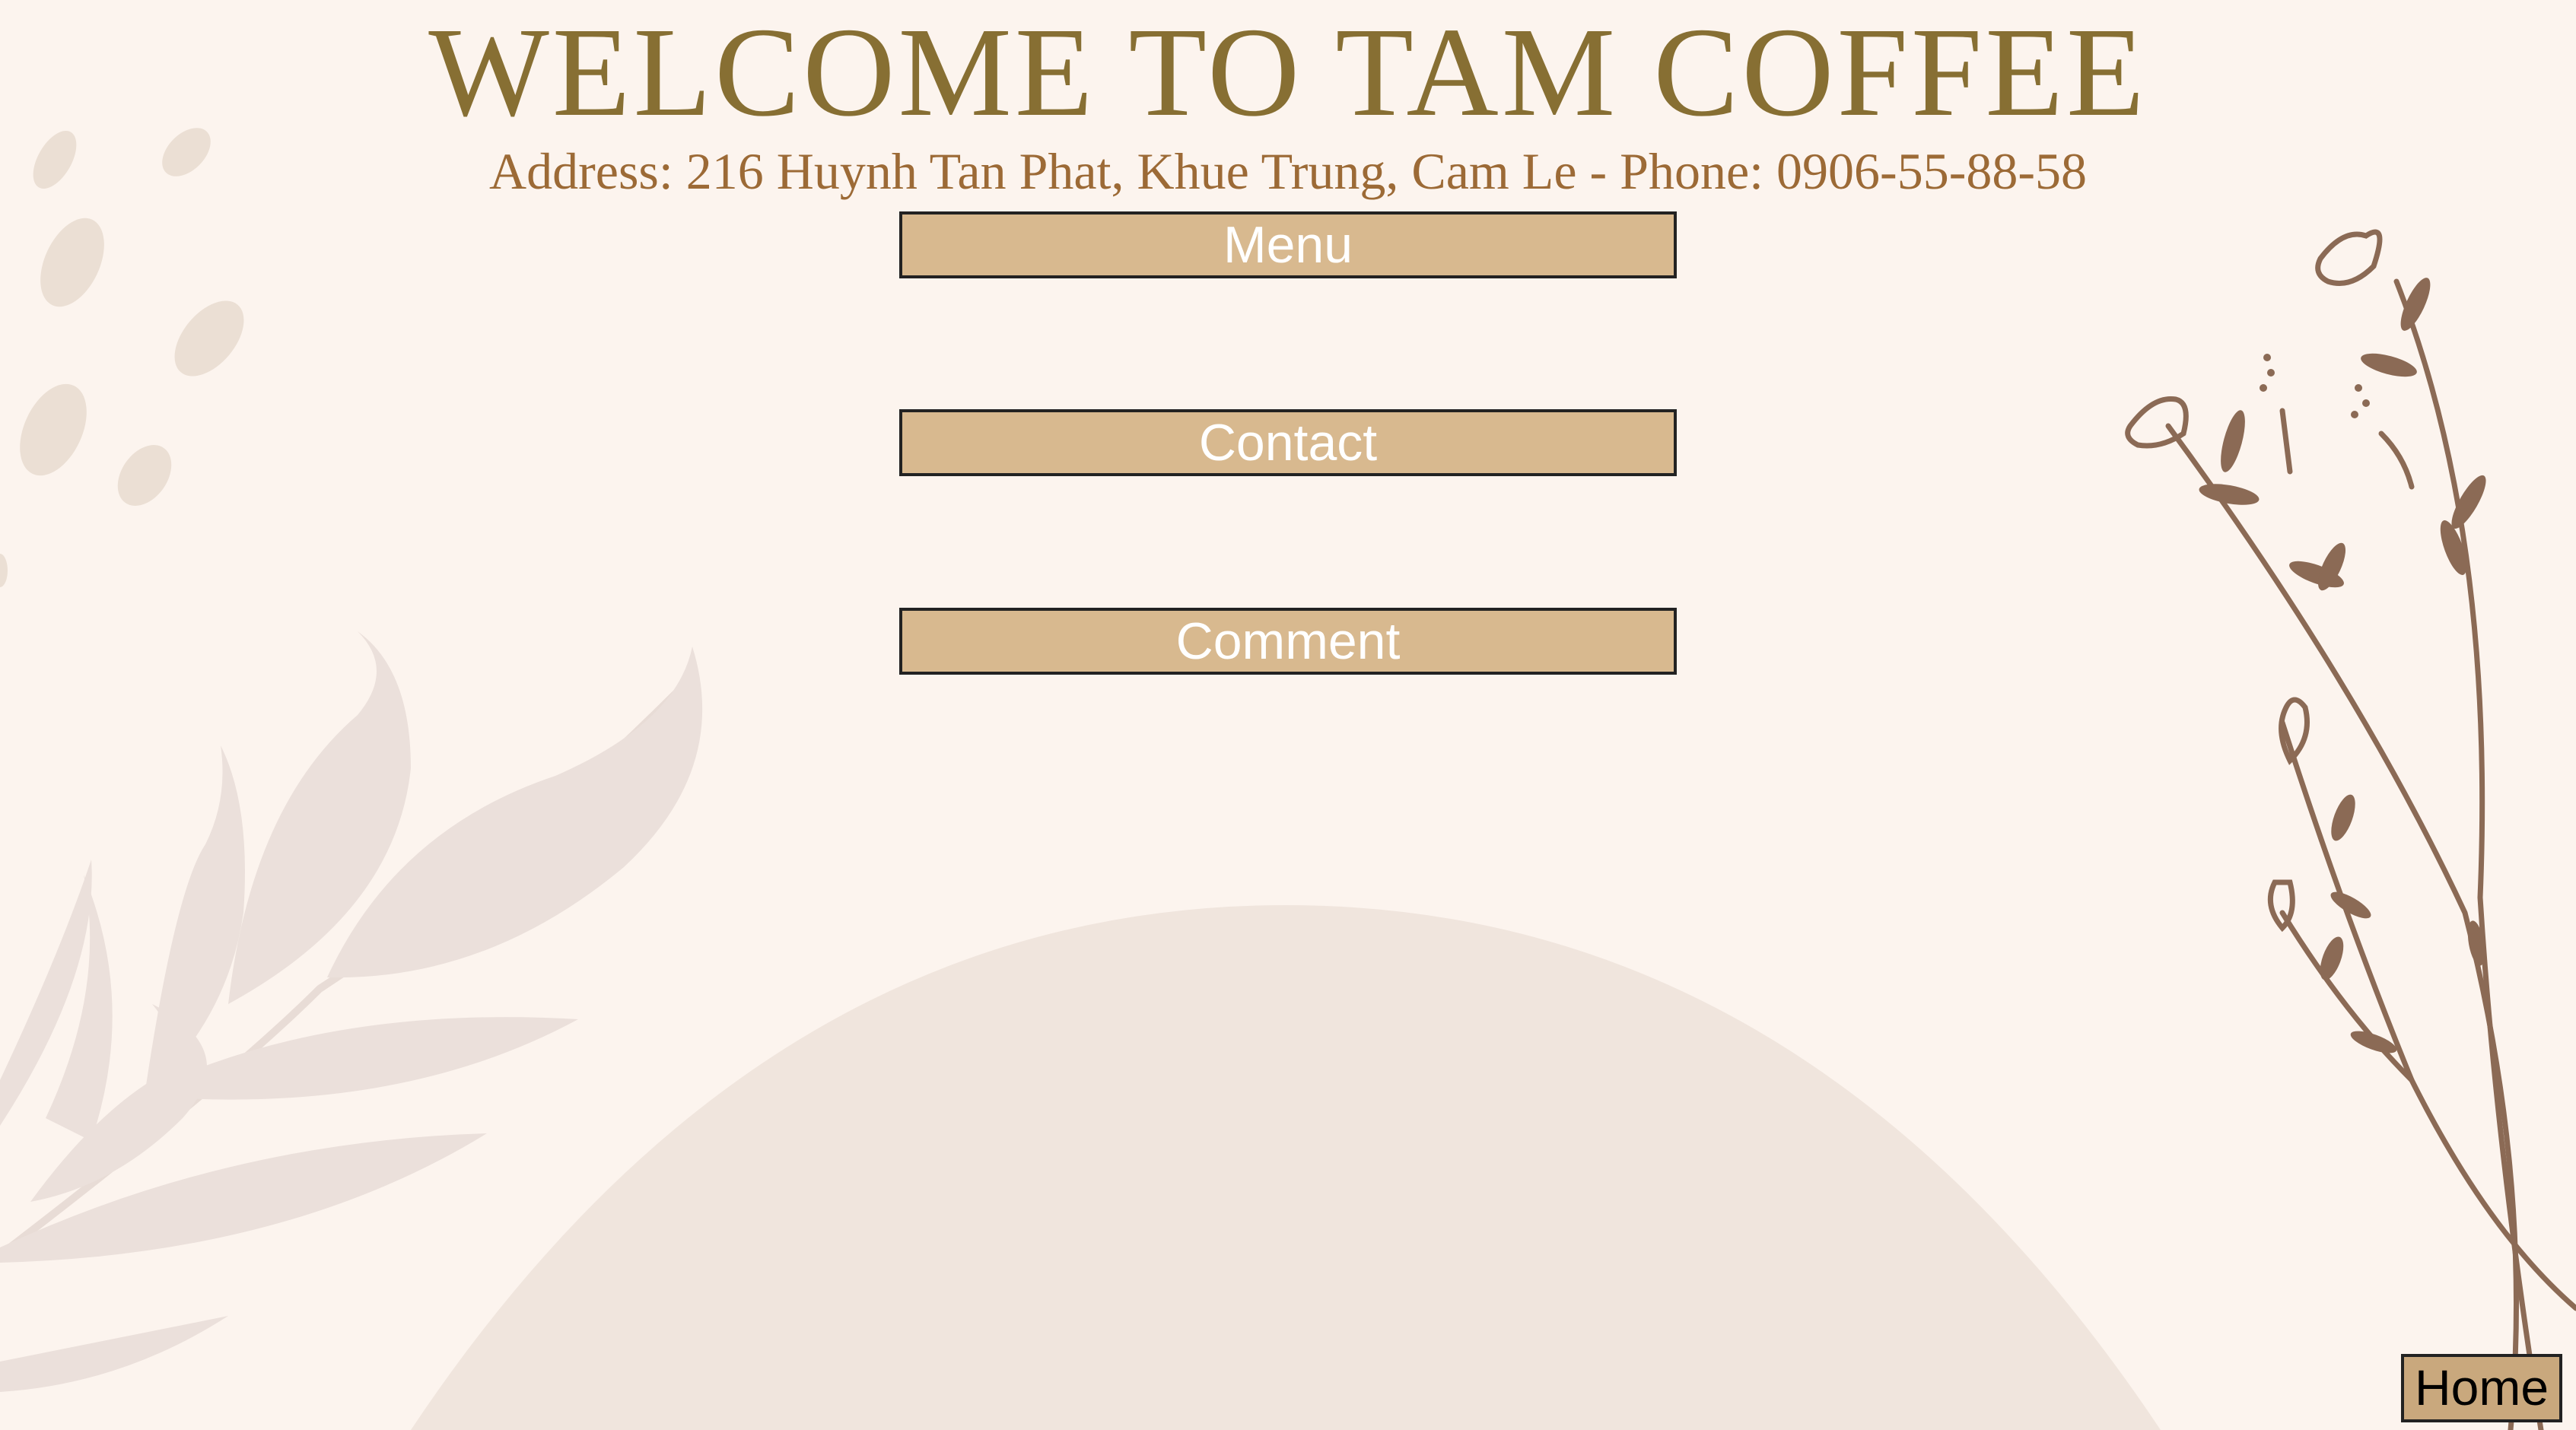 The height and width of the screenshot is (1430, 2576). What do you see at coordinates (1288, 641) in the screenshot?
I see `comment-button: Comment` at bounding box center [1288, 641].